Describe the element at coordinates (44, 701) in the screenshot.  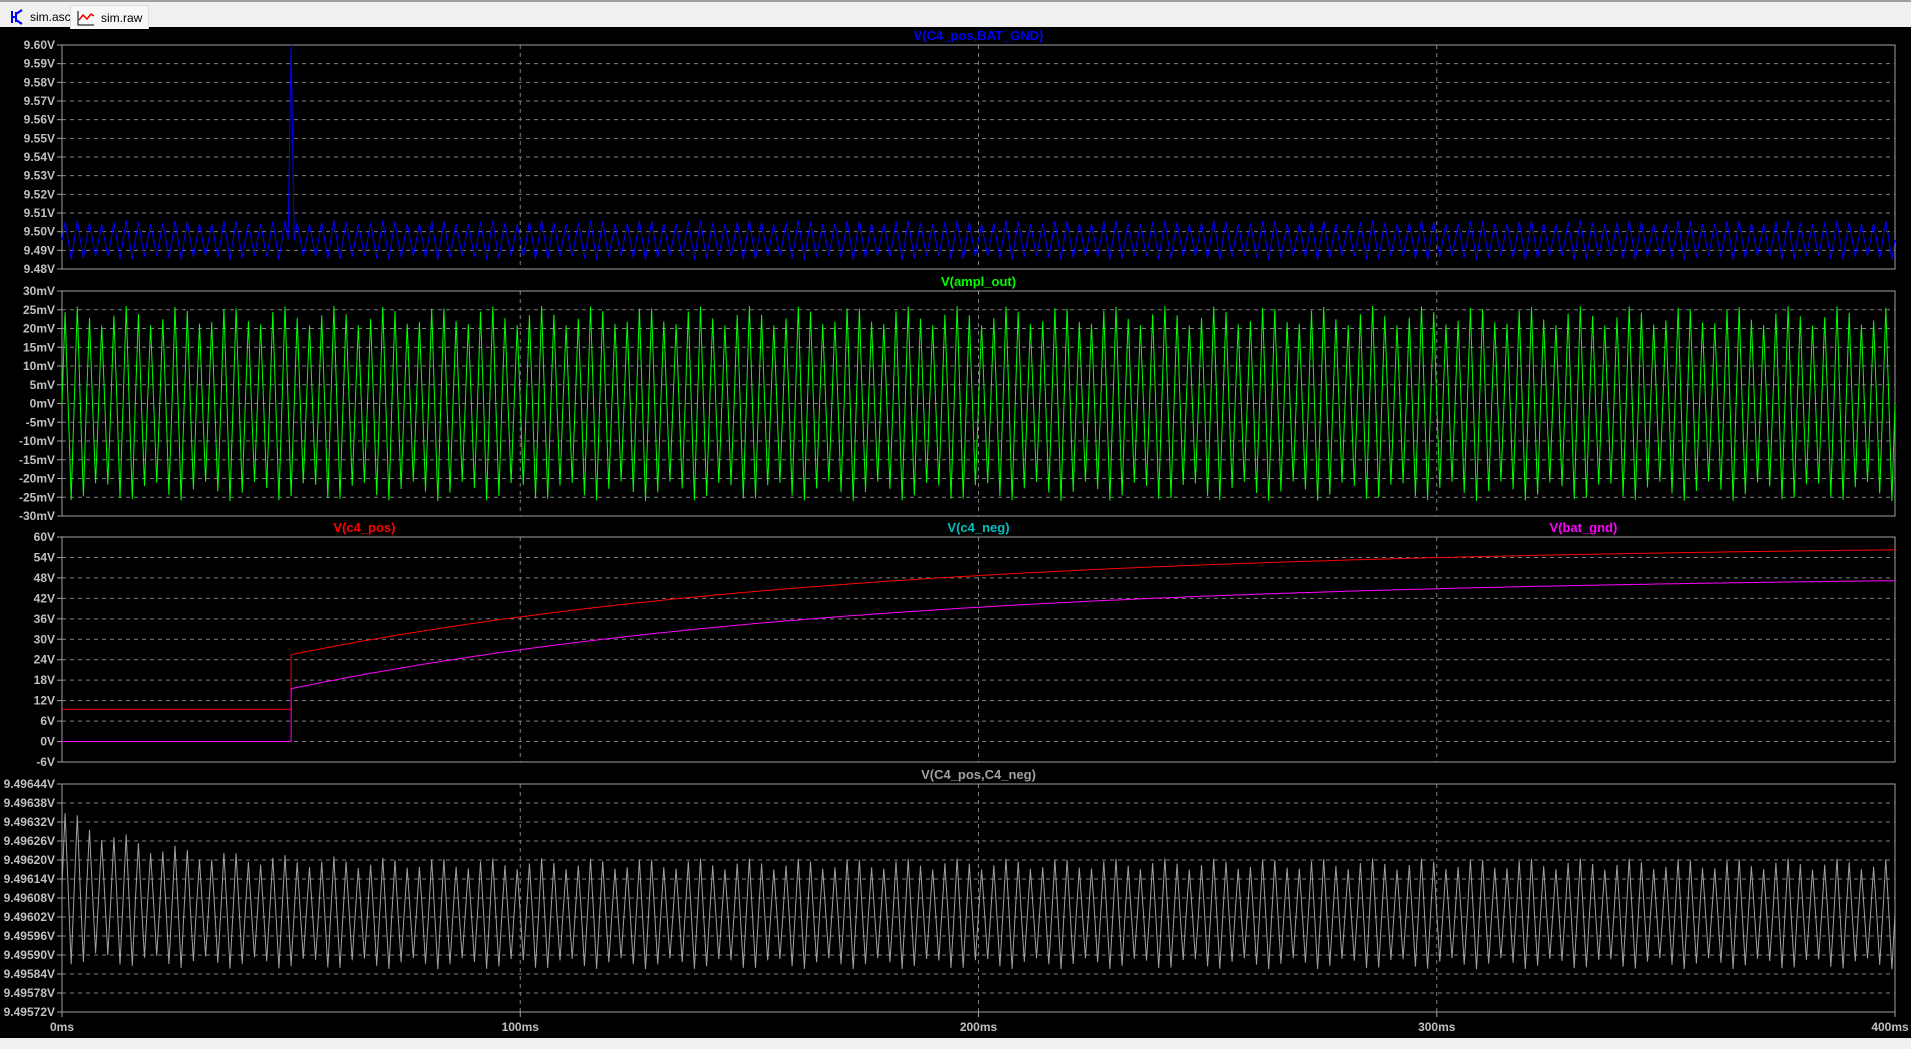
I see `y-tick-label: 12V` at that location.